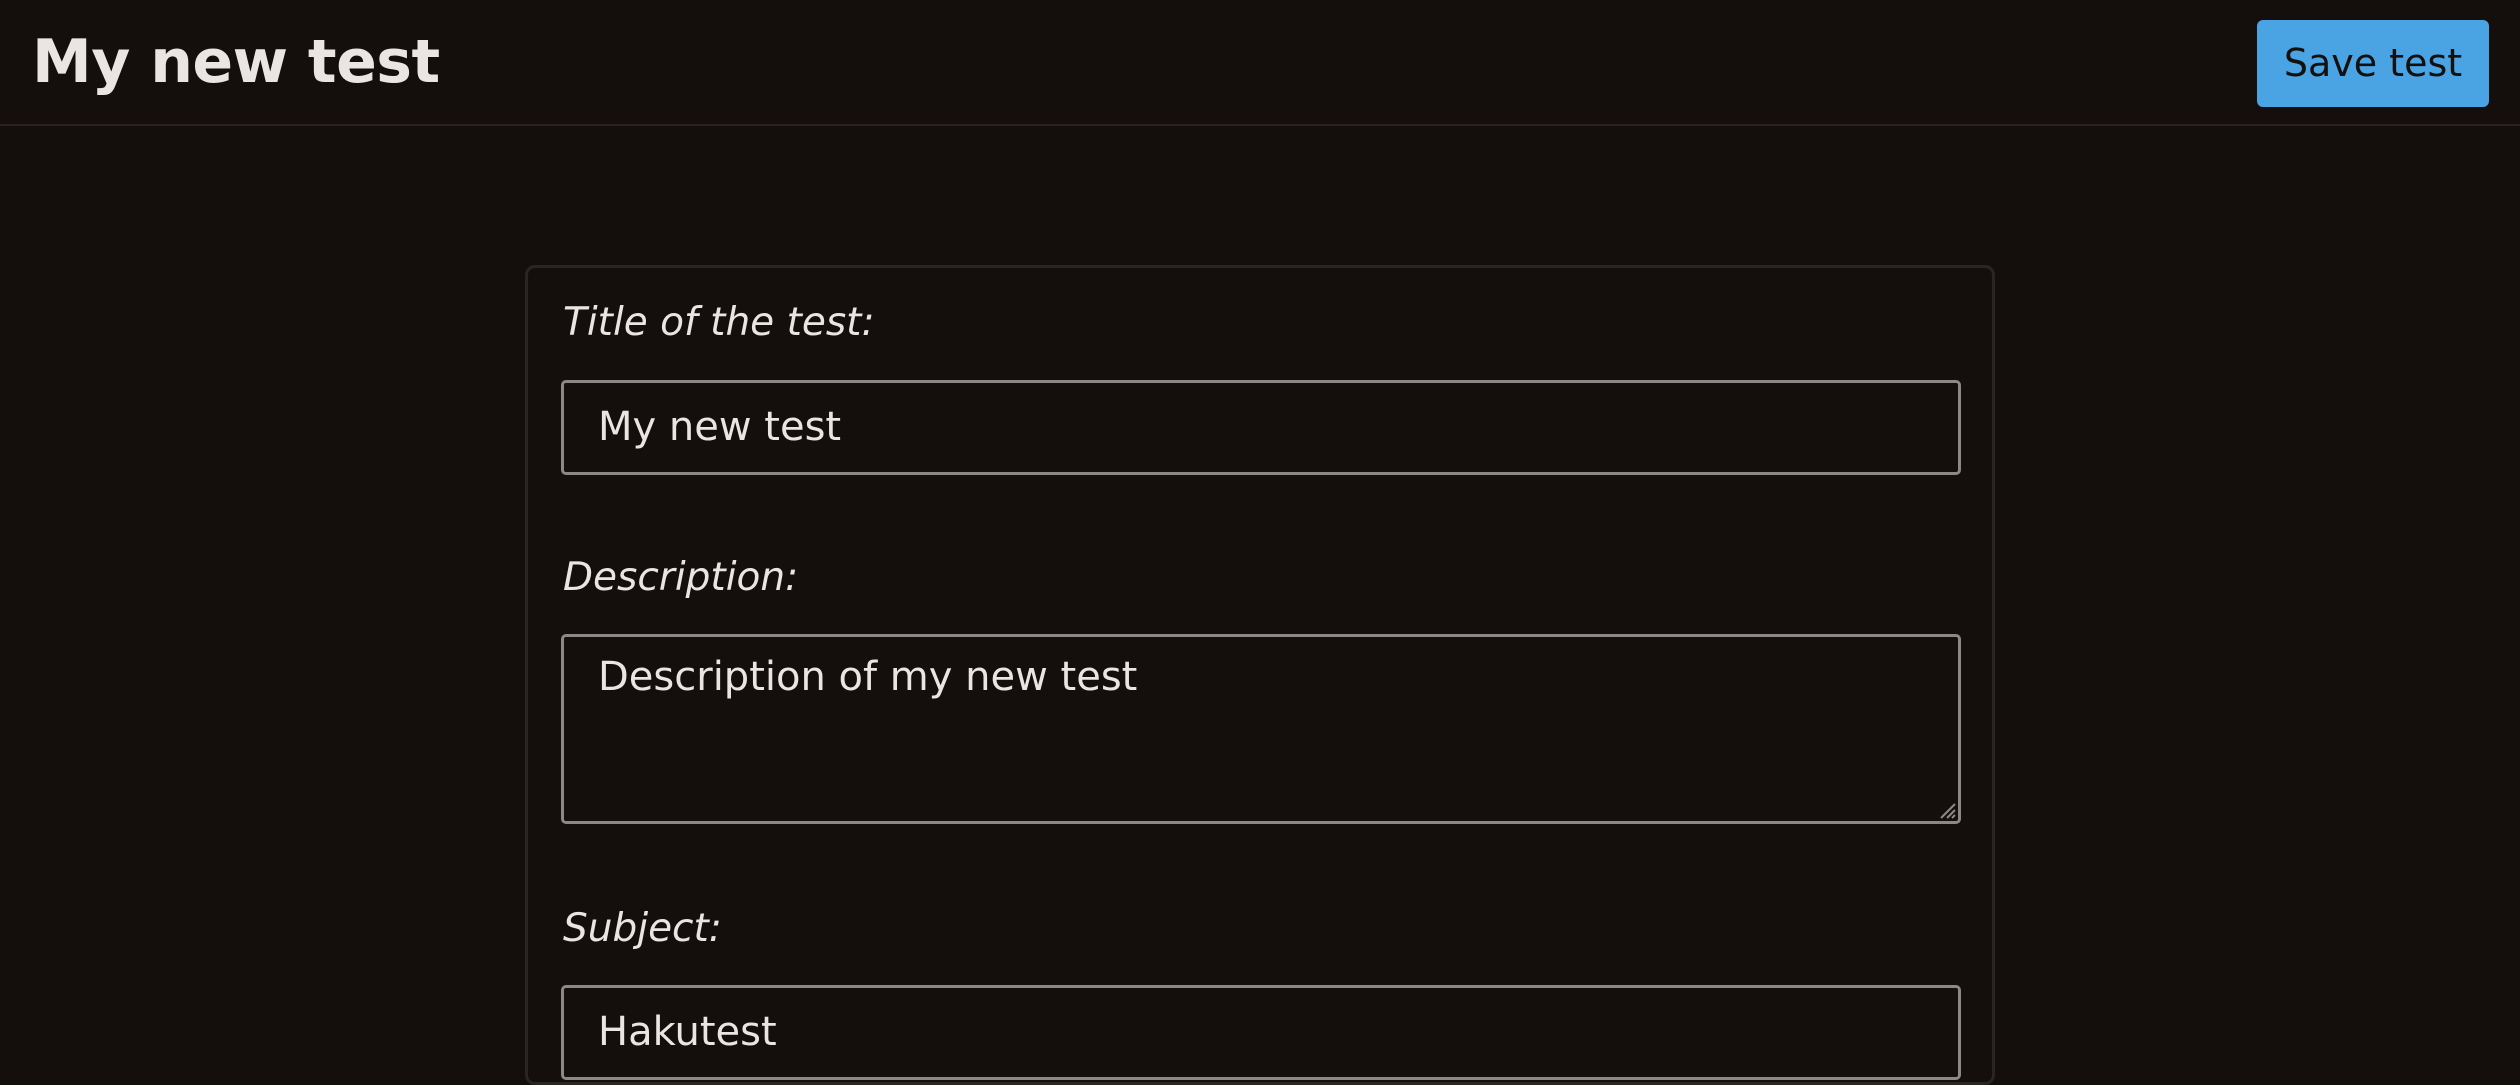  I want to click on page-title: My new test, so click(236, 62).